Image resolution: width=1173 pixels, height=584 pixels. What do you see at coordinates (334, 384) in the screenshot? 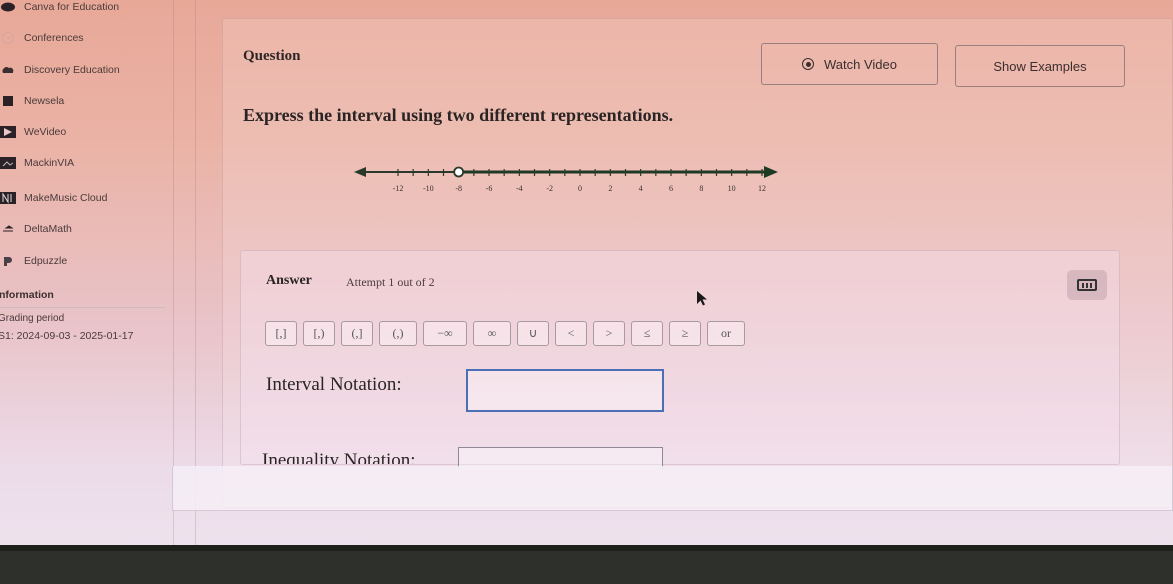
I see `interval-notation-label: Interval Notation:` at bounding box center [334, 384].